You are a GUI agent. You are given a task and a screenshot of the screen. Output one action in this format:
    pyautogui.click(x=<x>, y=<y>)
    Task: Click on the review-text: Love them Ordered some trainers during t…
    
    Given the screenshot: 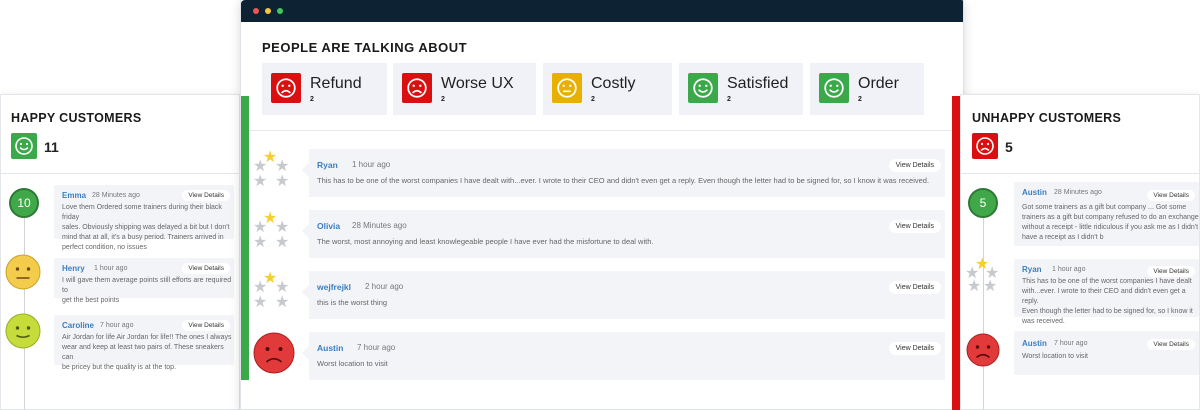 What is the action you would take?
    pyautogui.click(x=146, y=227)
    